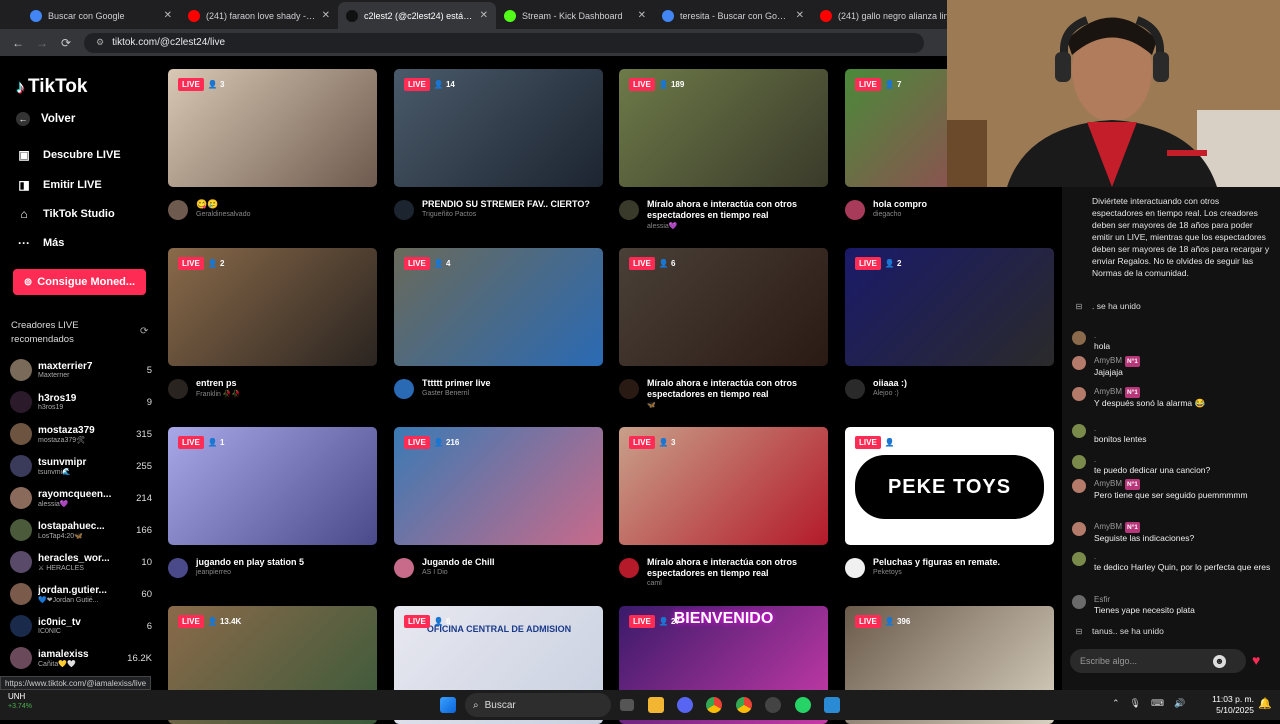 Image resolution: width=1280 pixels, height=724 pixels. Describe the element at coordinates (458, 562) in the screenshot. I see `live-title: Jugando de Chill` at that location.